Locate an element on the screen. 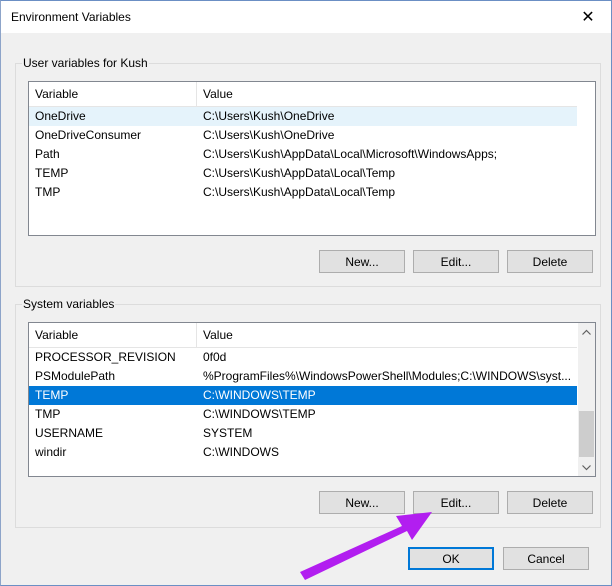 Image resolution: width=612 pixels, height=586 pixels. list-item: OneDrive C:\Users\Kush\OneDrive is located at coordinates (303, 116).